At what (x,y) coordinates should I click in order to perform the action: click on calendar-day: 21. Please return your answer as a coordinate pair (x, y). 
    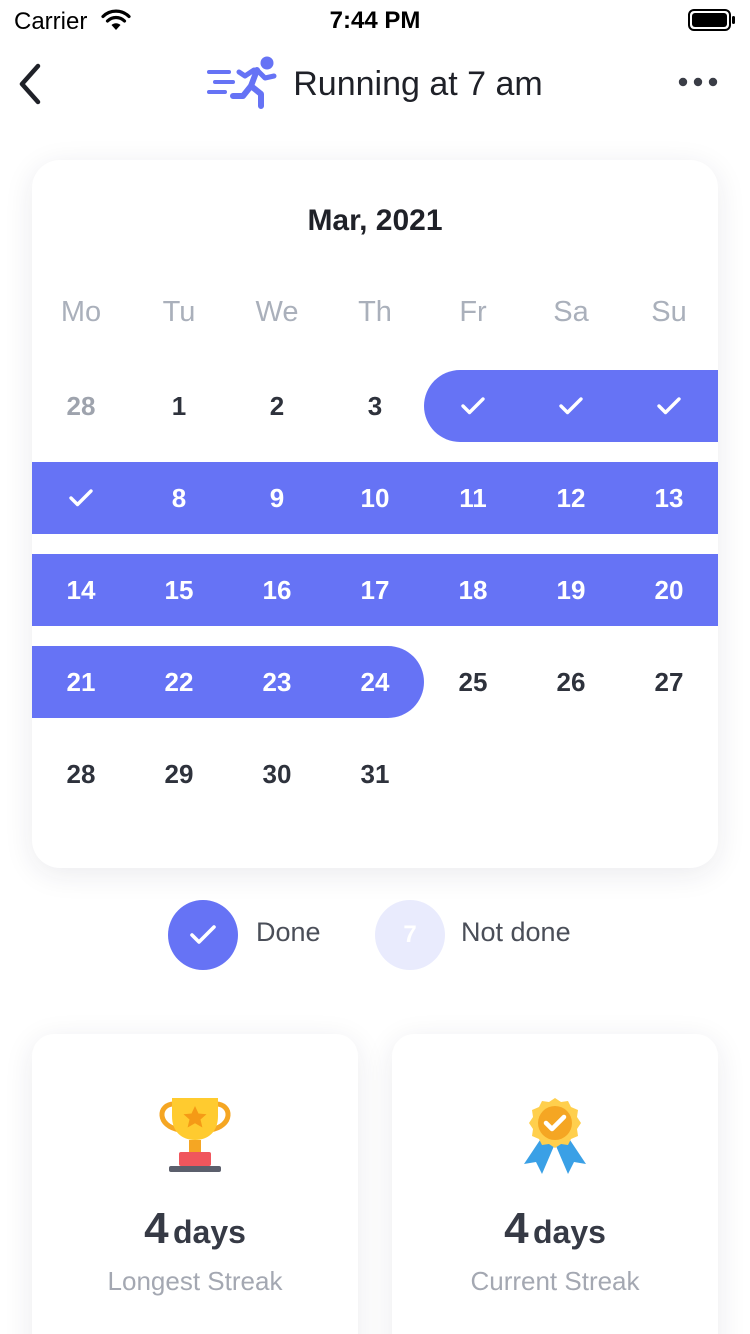
    Looking at the image, I should click on (81, 682).